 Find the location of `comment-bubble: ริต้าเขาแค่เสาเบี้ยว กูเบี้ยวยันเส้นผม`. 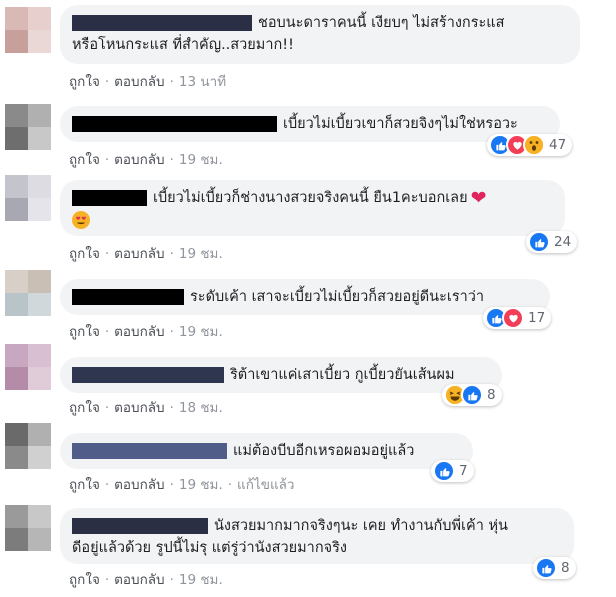

comment-bubble: ริต้าเขาแค่เสาเบี้ยว กูเบี้ยวยันเส้นผม is located at coordinates (281, 375).